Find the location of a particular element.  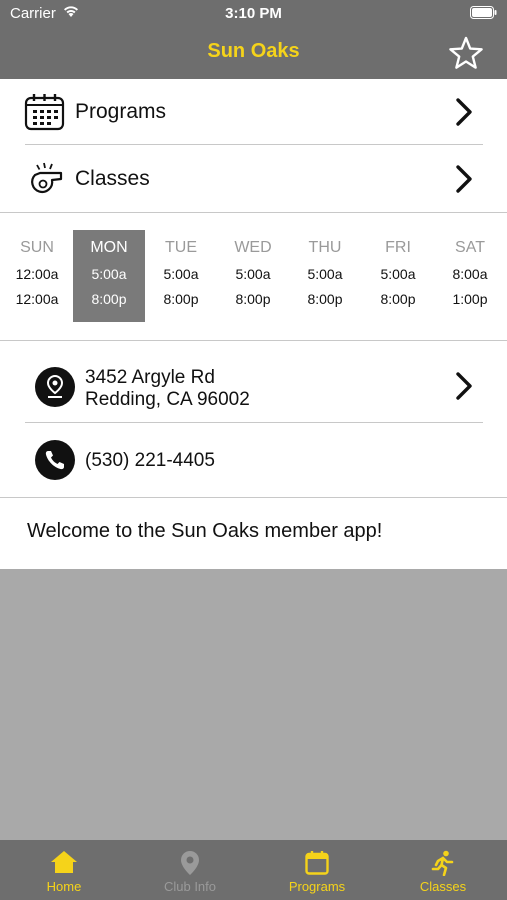

day-name: FRI is located at coordinates (398, 247).